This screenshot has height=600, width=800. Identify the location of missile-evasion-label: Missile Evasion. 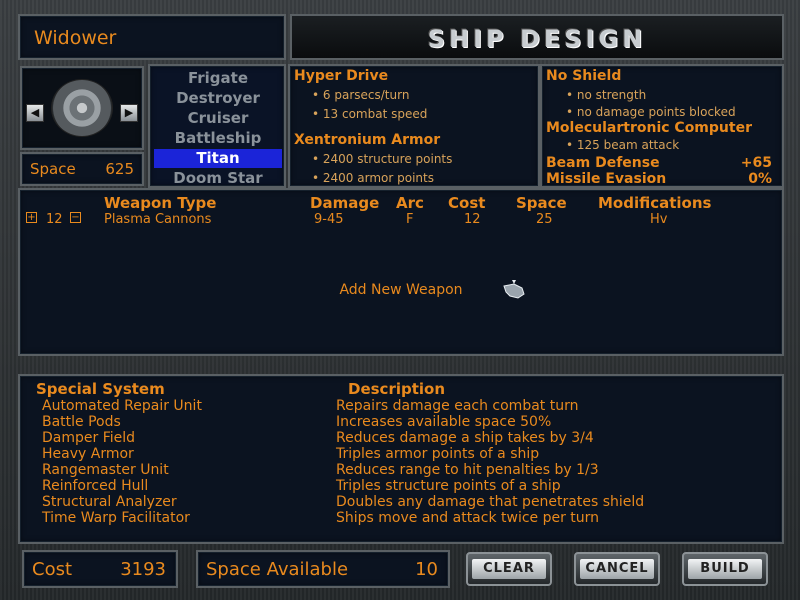
(606, 179).